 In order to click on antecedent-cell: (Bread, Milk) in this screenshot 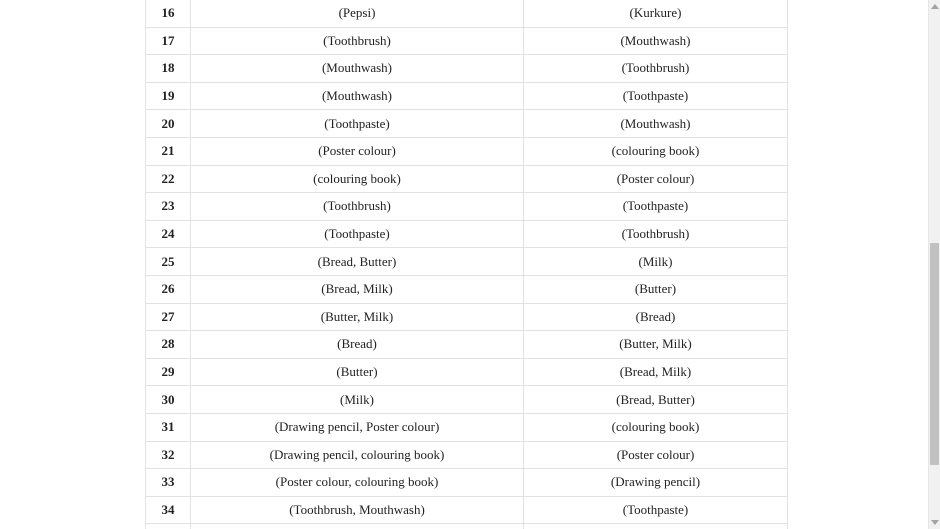, I will do `click(357, 289)`.